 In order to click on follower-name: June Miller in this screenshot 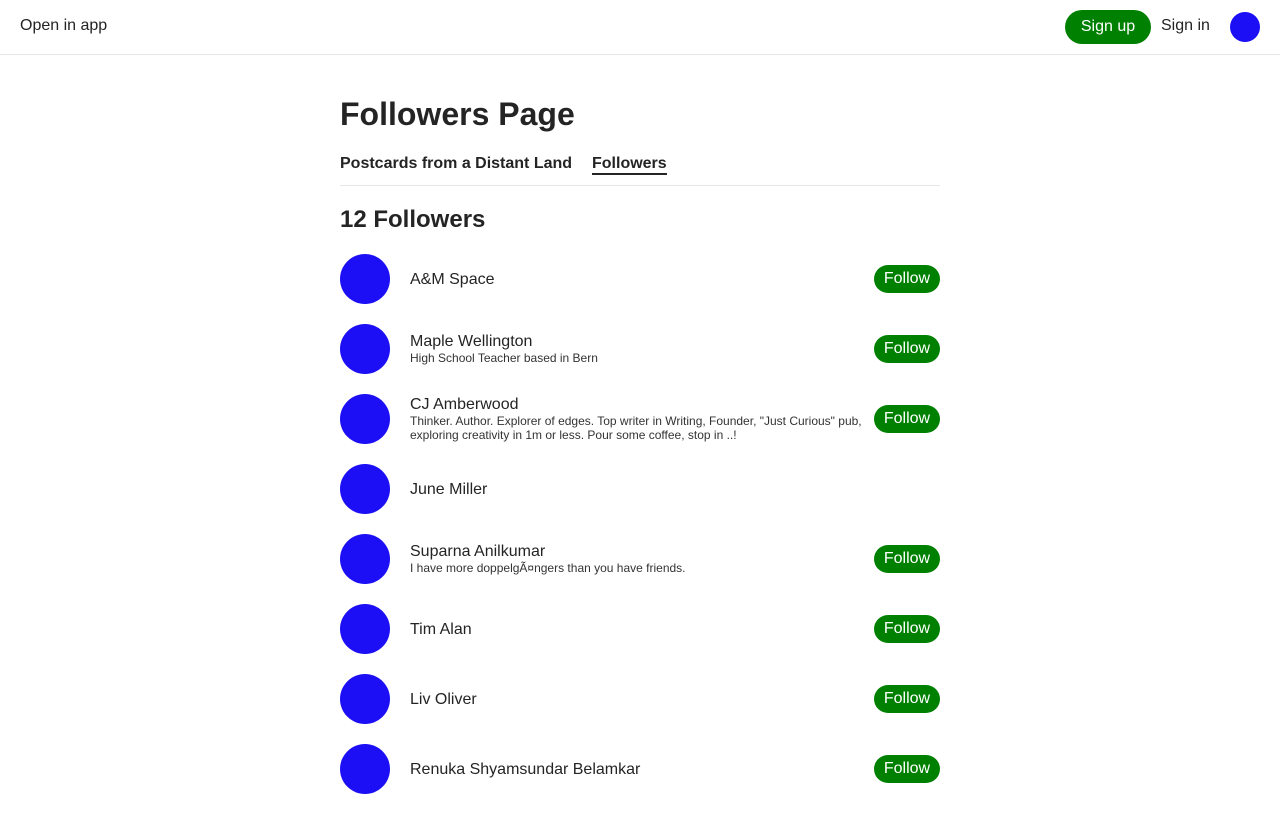, I will do `click(640, 489)`.